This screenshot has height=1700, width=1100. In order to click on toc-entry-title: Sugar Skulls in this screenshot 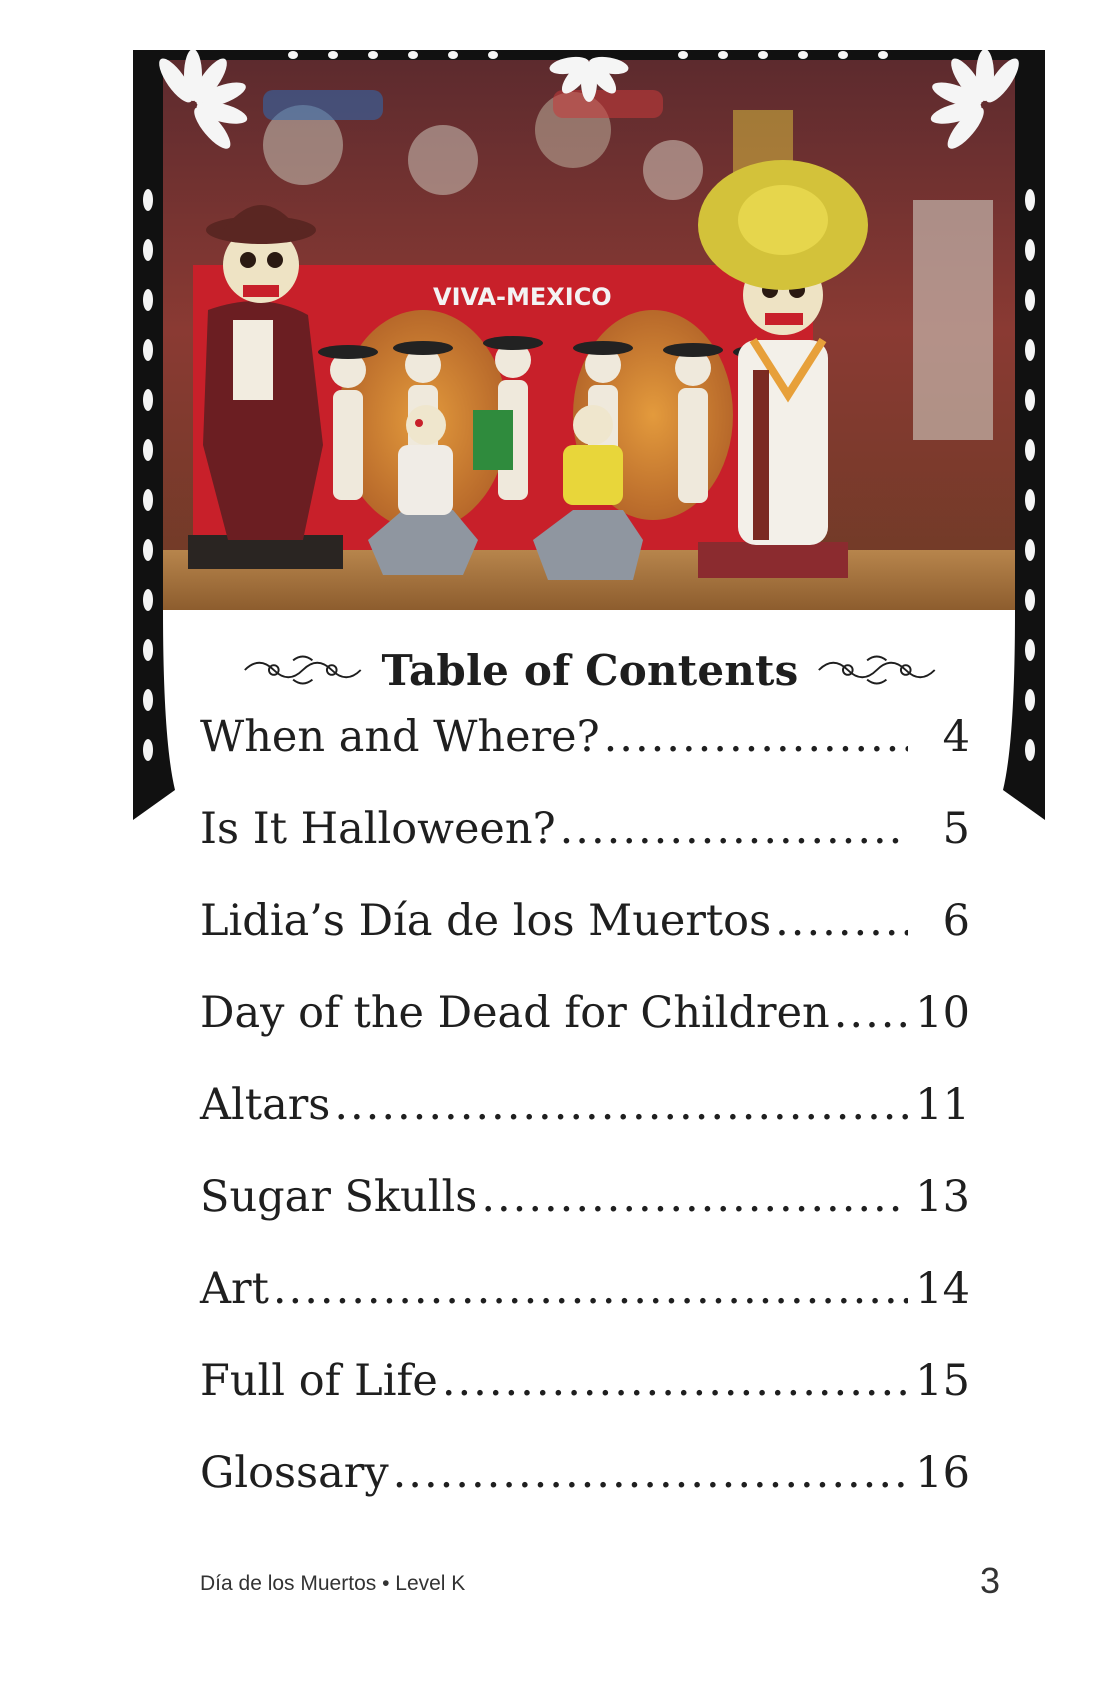, I will do `click(339, 1197)`.